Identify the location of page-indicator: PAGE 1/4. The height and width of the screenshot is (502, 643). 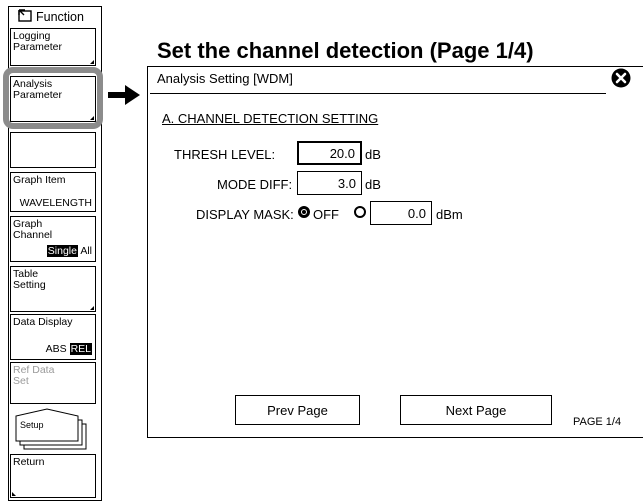
(597, 422).